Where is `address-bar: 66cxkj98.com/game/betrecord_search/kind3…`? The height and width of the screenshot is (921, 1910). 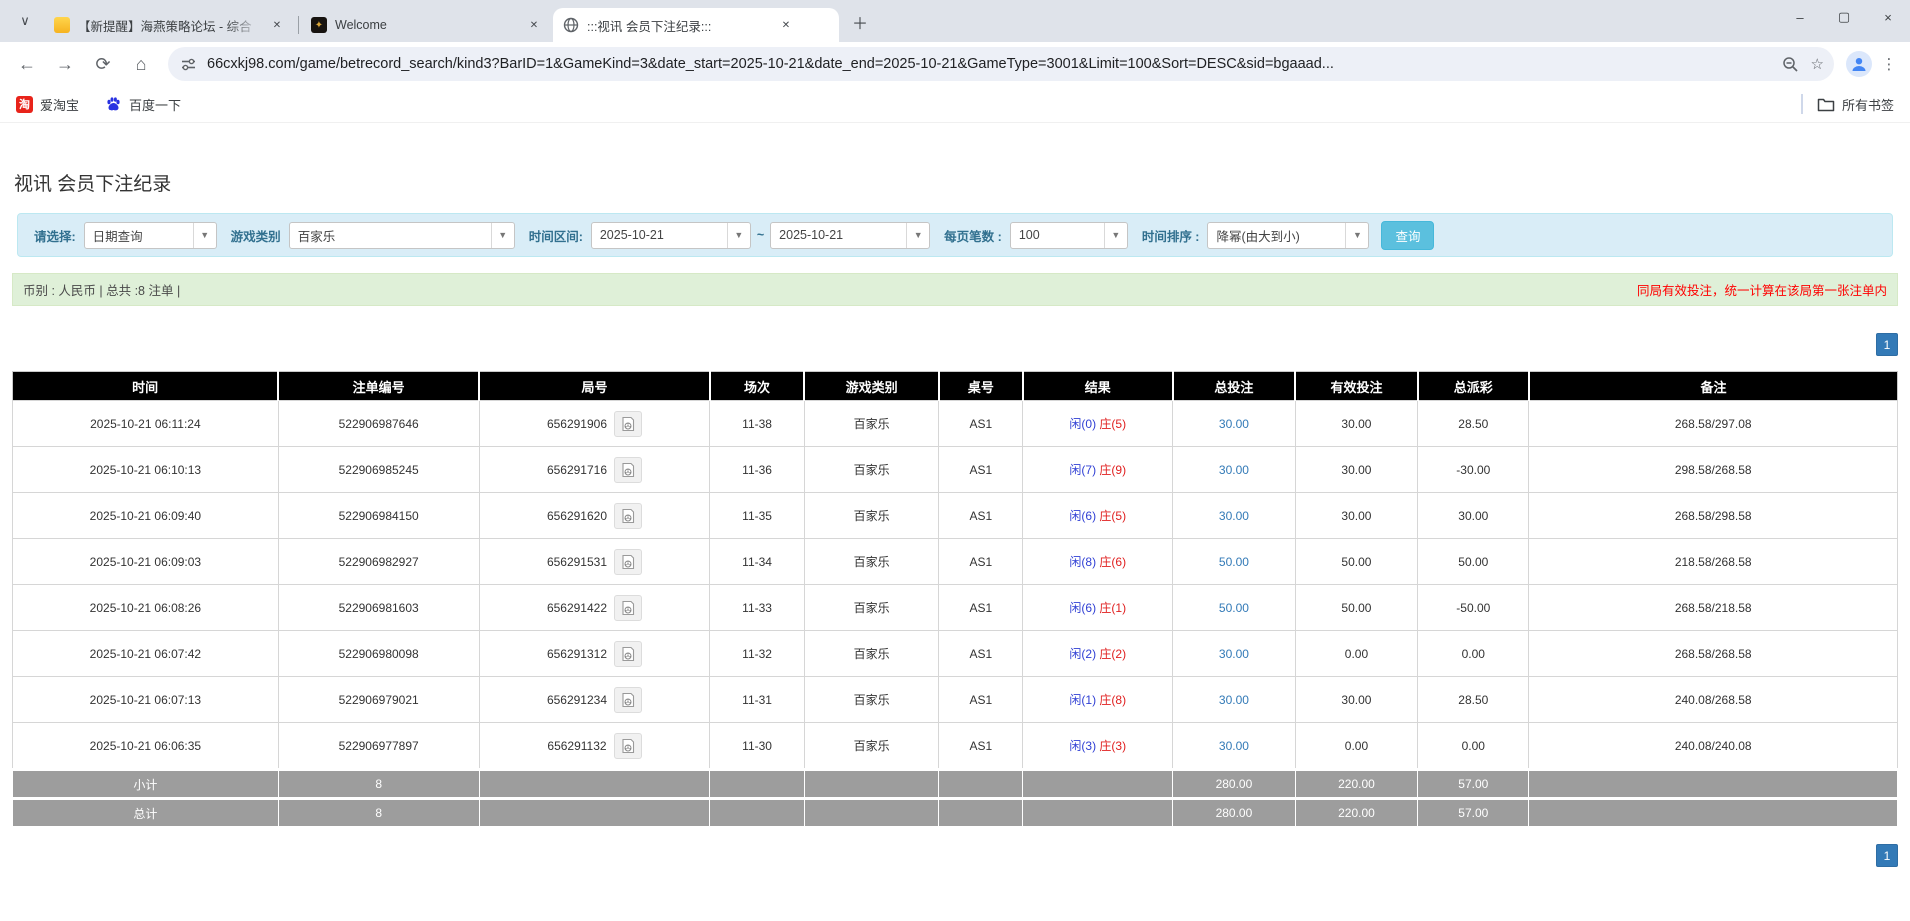 address-bar: 66cxkj98.com/game/betrecord_search/kind3… is located at coordinates (1001, 64).